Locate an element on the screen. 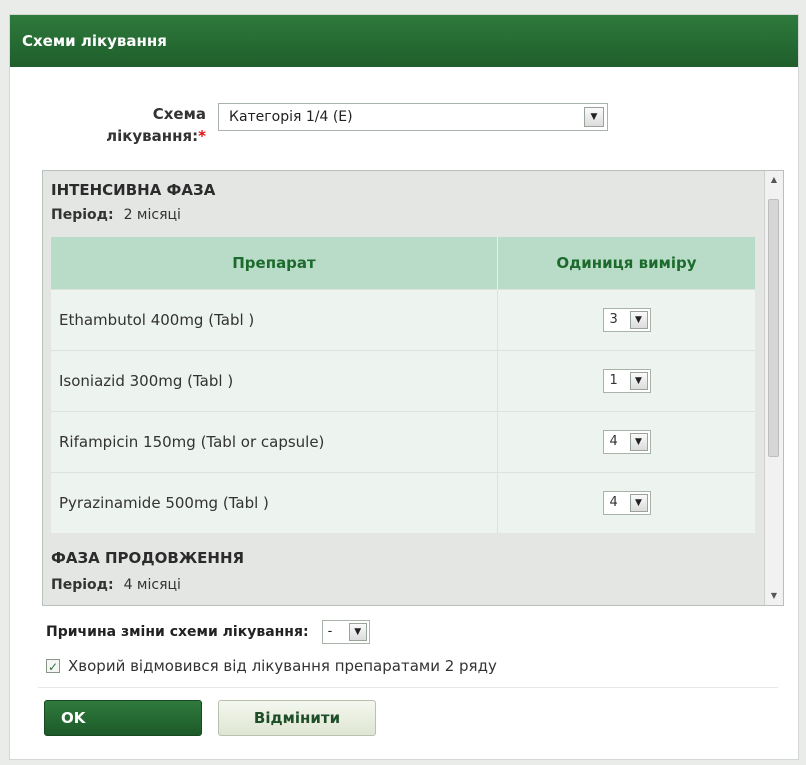  drug-name: Ethambutol 400mg (Tabl ) is located at coordinates (274, 320).